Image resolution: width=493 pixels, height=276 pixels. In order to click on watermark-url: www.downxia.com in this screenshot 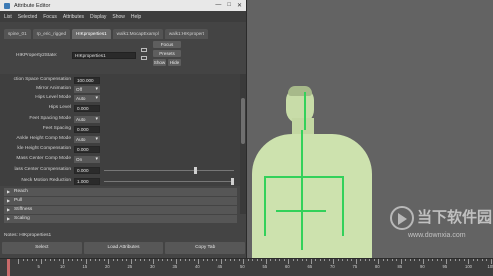, I will do `click(437, 235)`.